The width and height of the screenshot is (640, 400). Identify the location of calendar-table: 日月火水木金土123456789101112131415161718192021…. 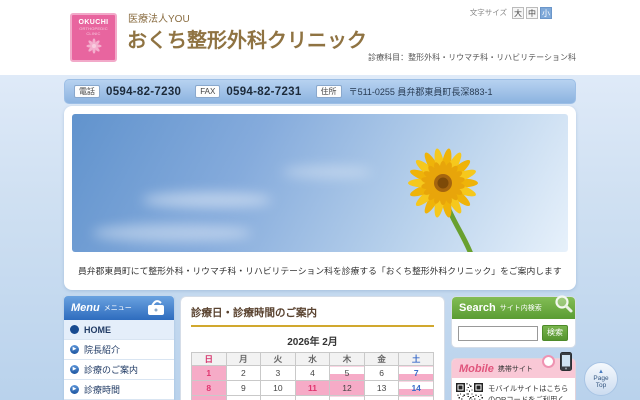
(312, 376).